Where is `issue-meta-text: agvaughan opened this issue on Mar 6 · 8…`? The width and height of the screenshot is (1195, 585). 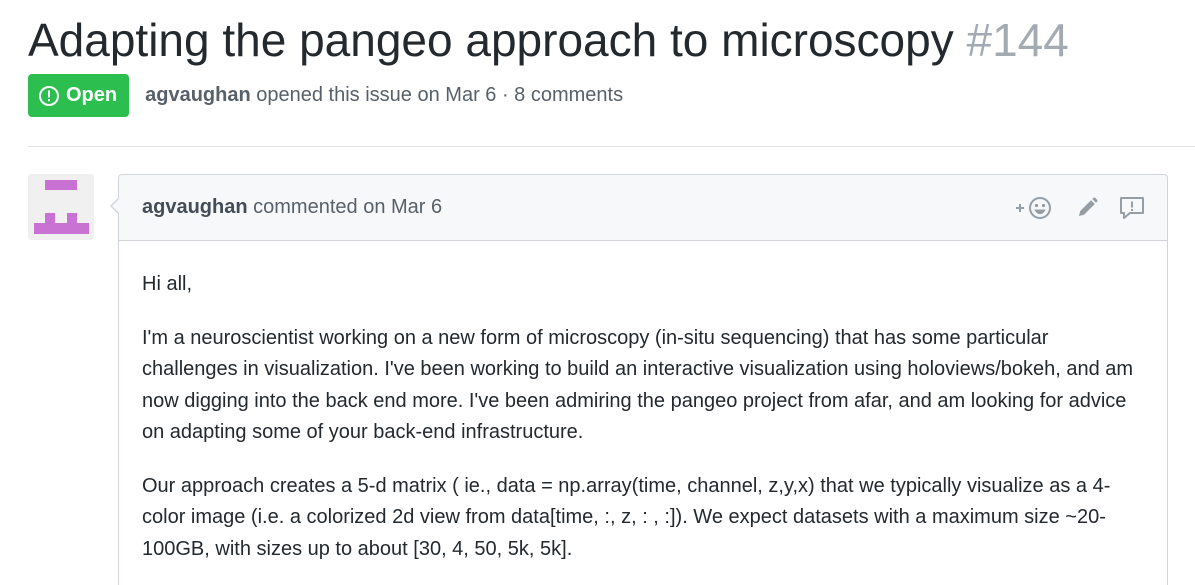 issue-meta-text: agvaughan opened this issue on Mar 6 · 8… is located at coordinates (384, 95).